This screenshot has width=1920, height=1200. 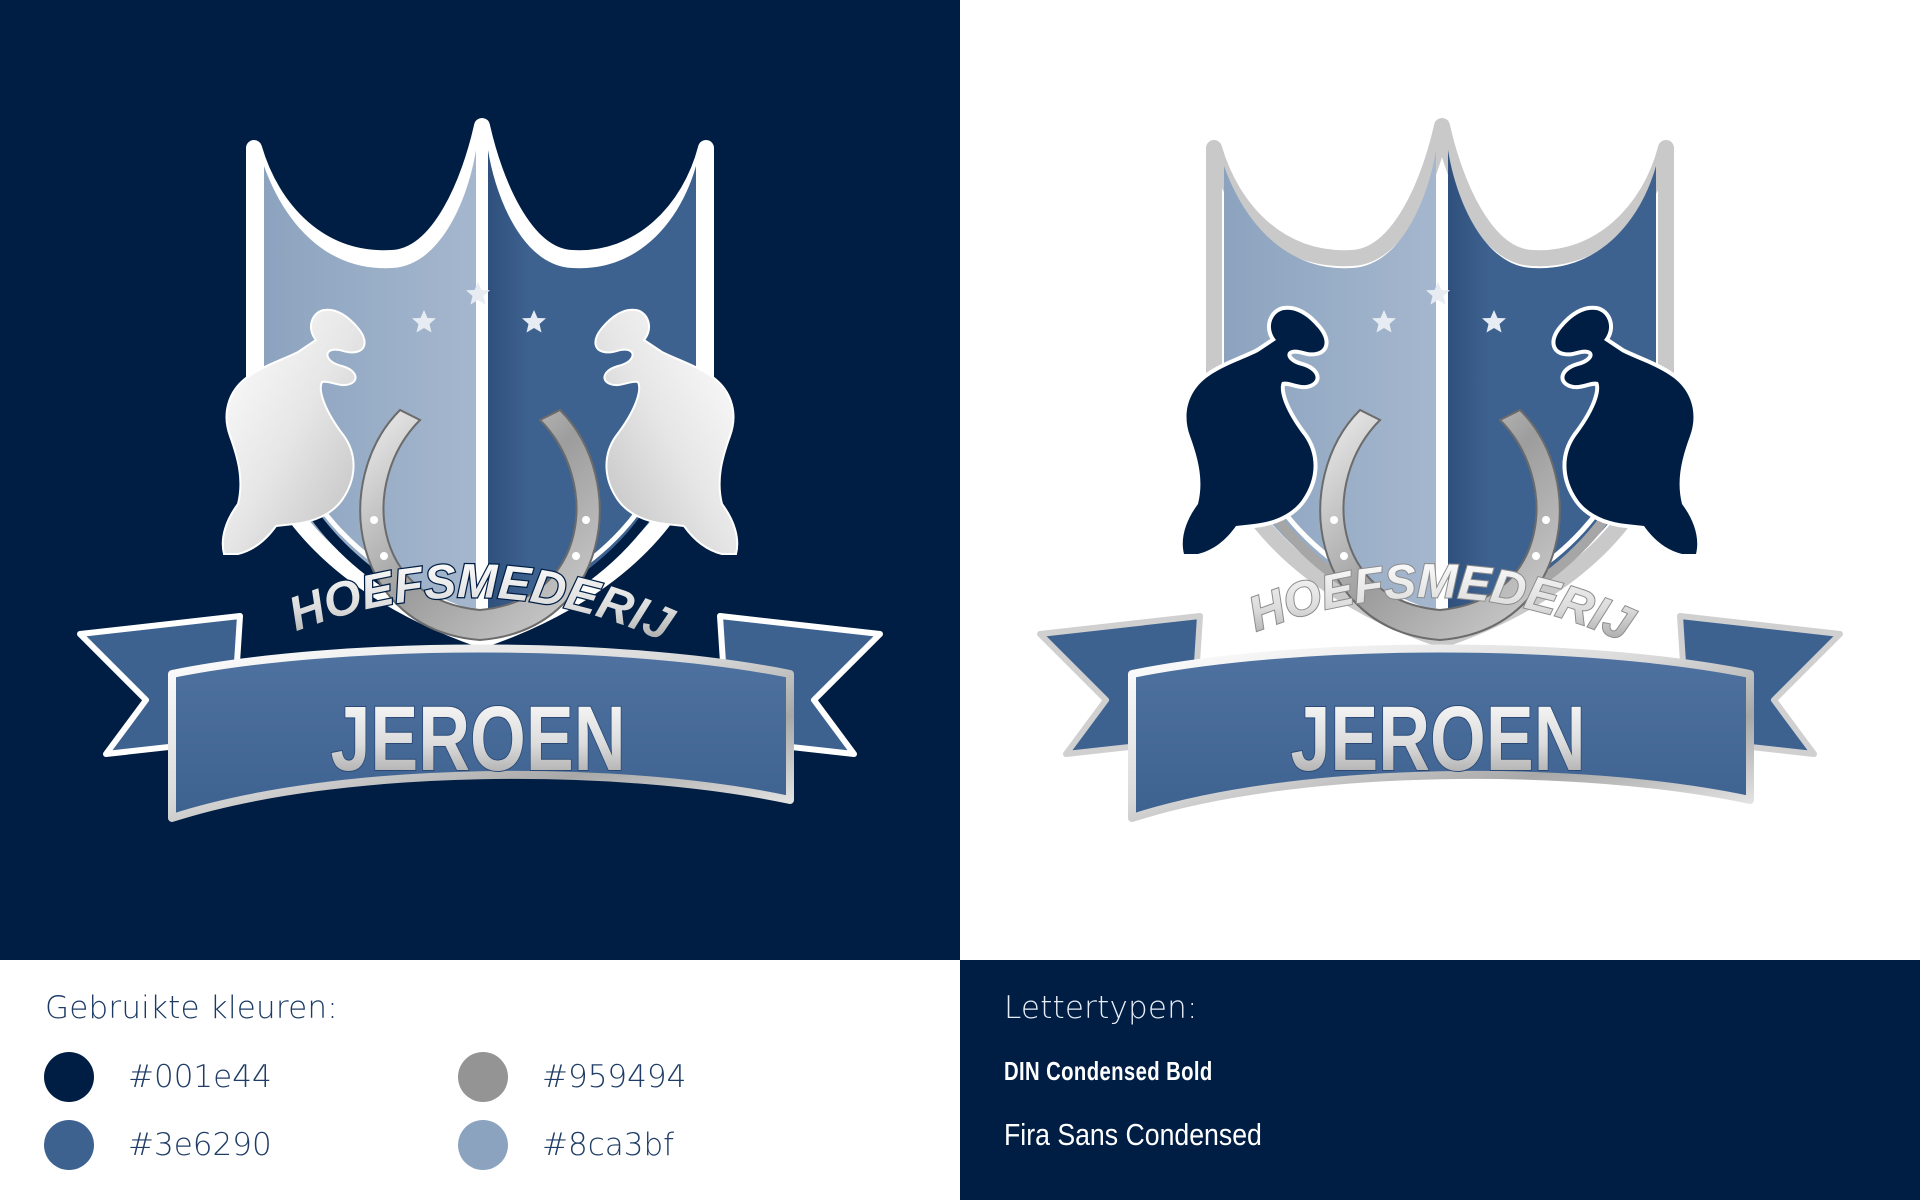 What do you see at coordinates (191, 1008) in the screenshot?
I see `colors-heading: Gebruikte kleuren:` at bounding box center [191, 1008].